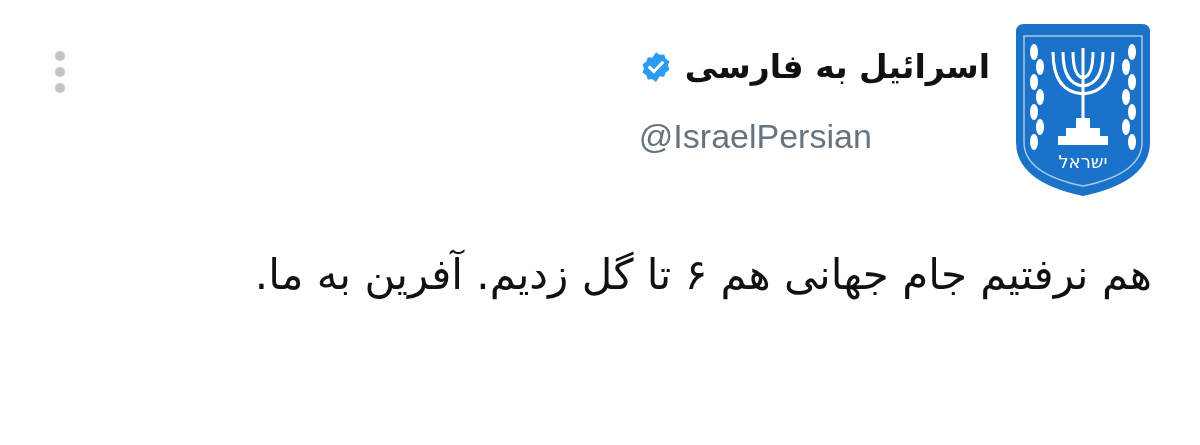  Describe the element at coordinates (60, 72) in the screenshot. I see `more-options-icon` at that location.